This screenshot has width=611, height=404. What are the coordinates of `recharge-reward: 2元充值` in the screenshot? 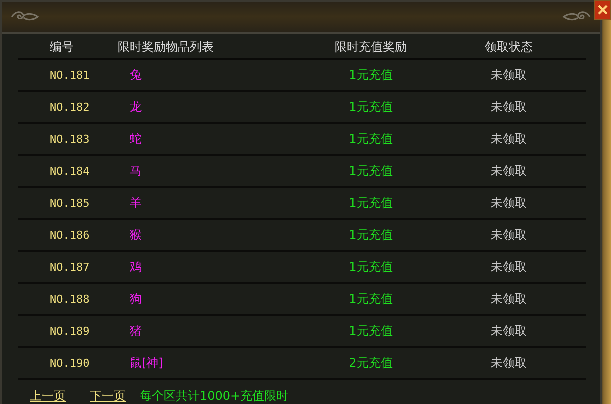 It's located at (371, 363).